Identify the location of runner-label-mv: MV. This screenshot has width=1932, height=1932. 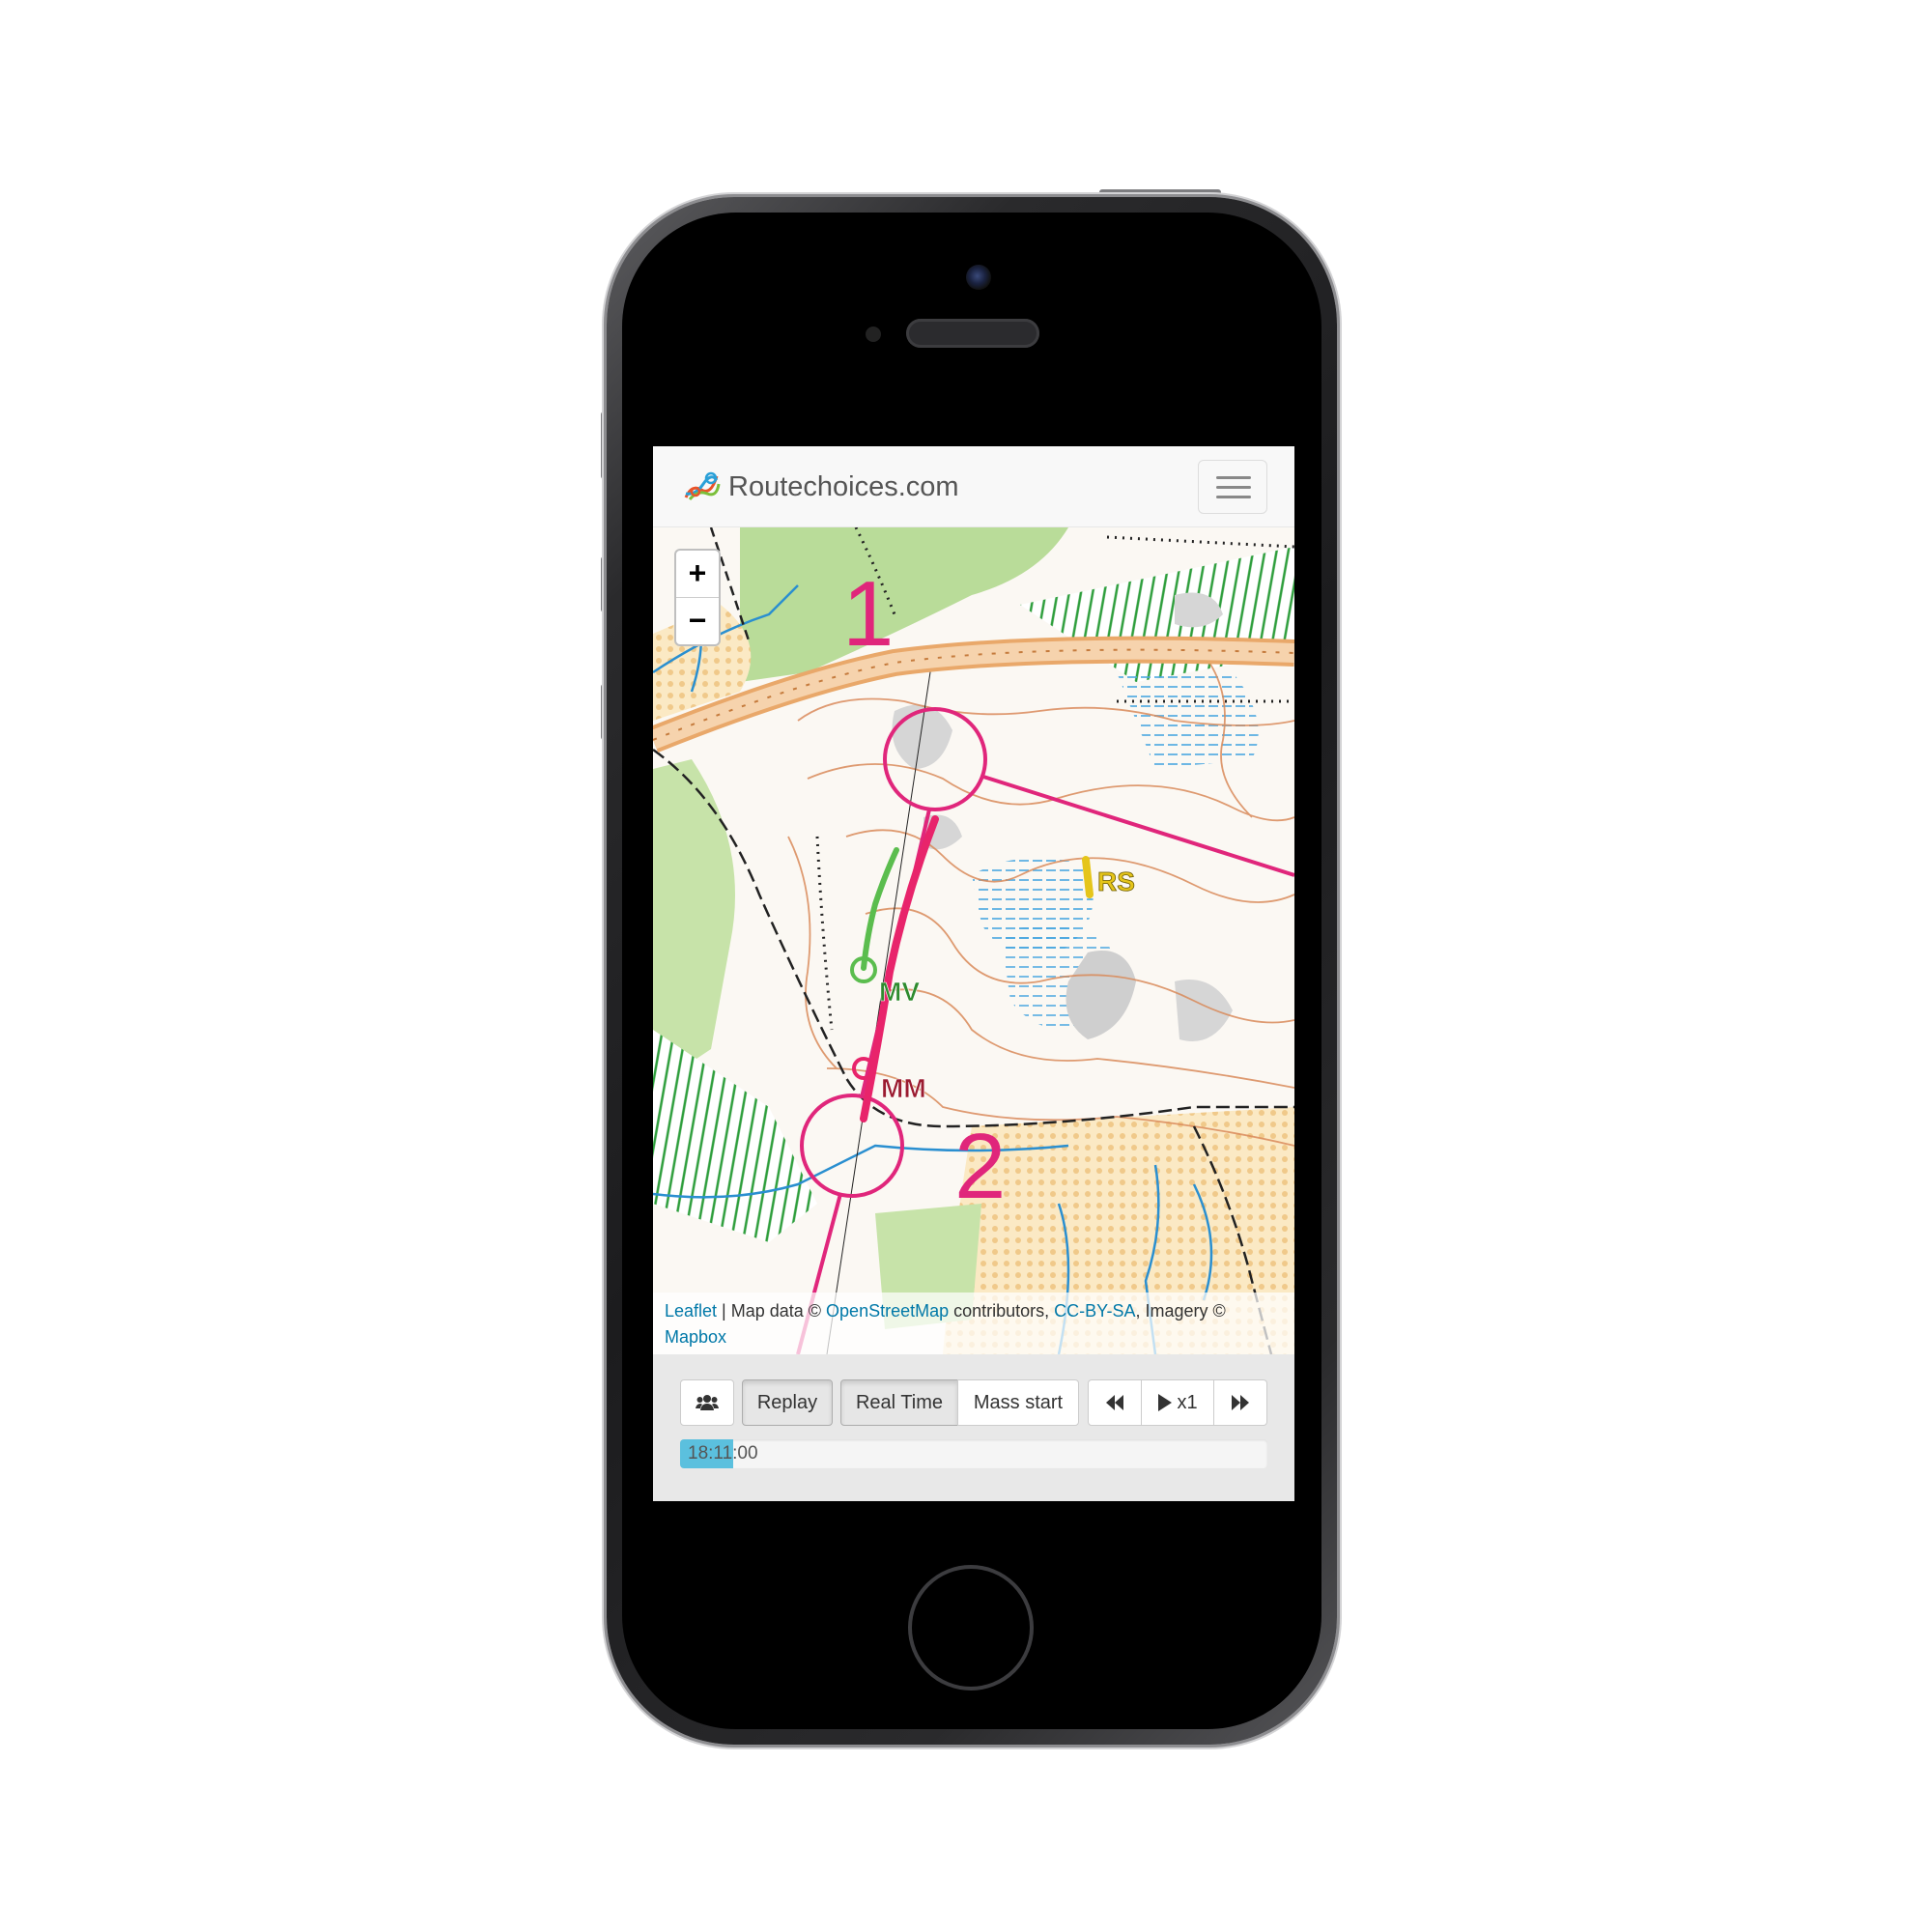
(899, 992).